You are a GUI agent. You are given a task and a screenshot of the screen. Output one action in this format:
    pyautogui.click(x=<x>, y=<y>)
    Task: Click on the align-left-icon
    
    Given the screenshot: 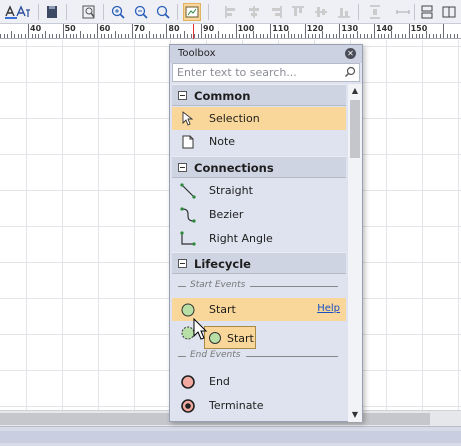 What is the action you would take?
    pyautogui.click(x=231, y=12)
    